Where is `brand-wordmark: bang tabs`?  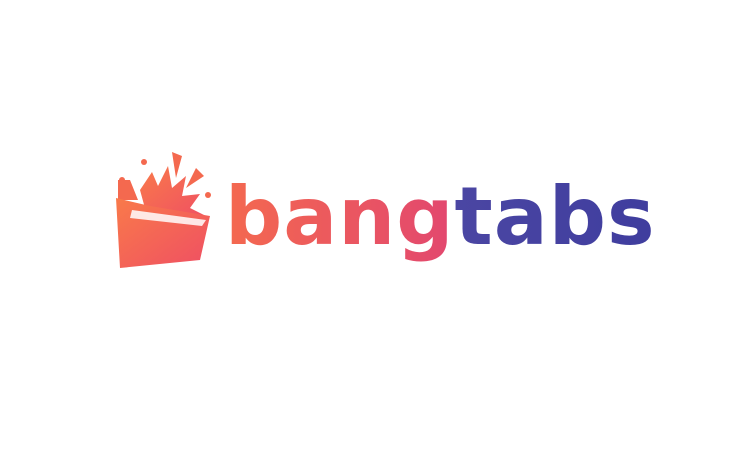 brand-wordmark: bang tabs is located at coordinates (440, 217).